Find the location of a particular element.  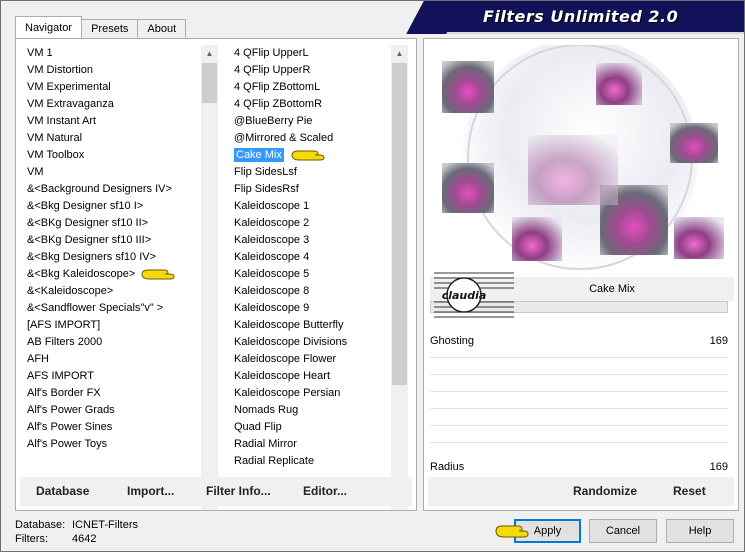

category-item: &<Background Designers IV> is located at coordinates (111, 189).